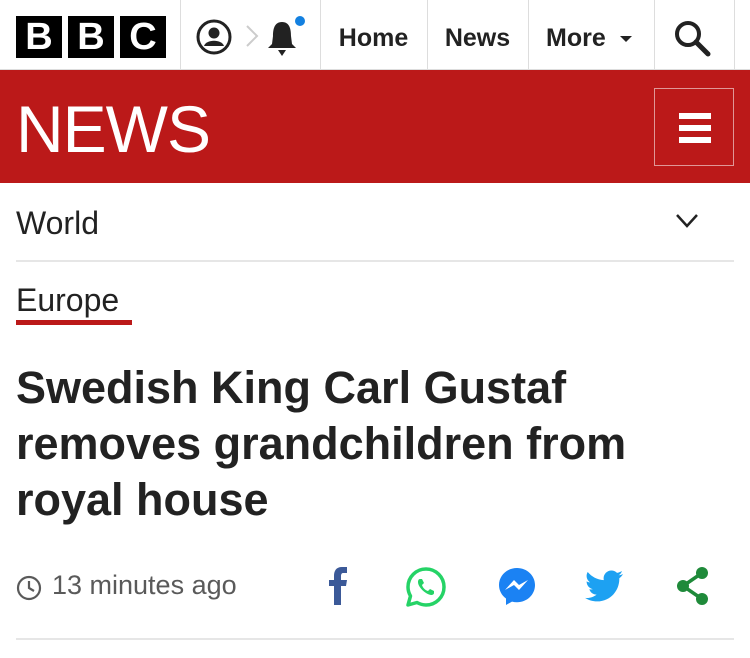 This screenshot has height=658, width=750. Describe the element at coordinates (144, 585) in the screenshot. I see `article-timestamp: 13 minutes ago` at that location.